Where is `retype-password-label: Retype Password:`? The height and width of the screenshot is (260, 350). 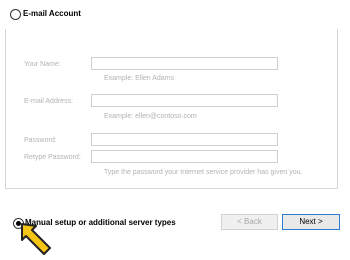
retype-password-label: Retype Password: is located at coordinates (52, 157).